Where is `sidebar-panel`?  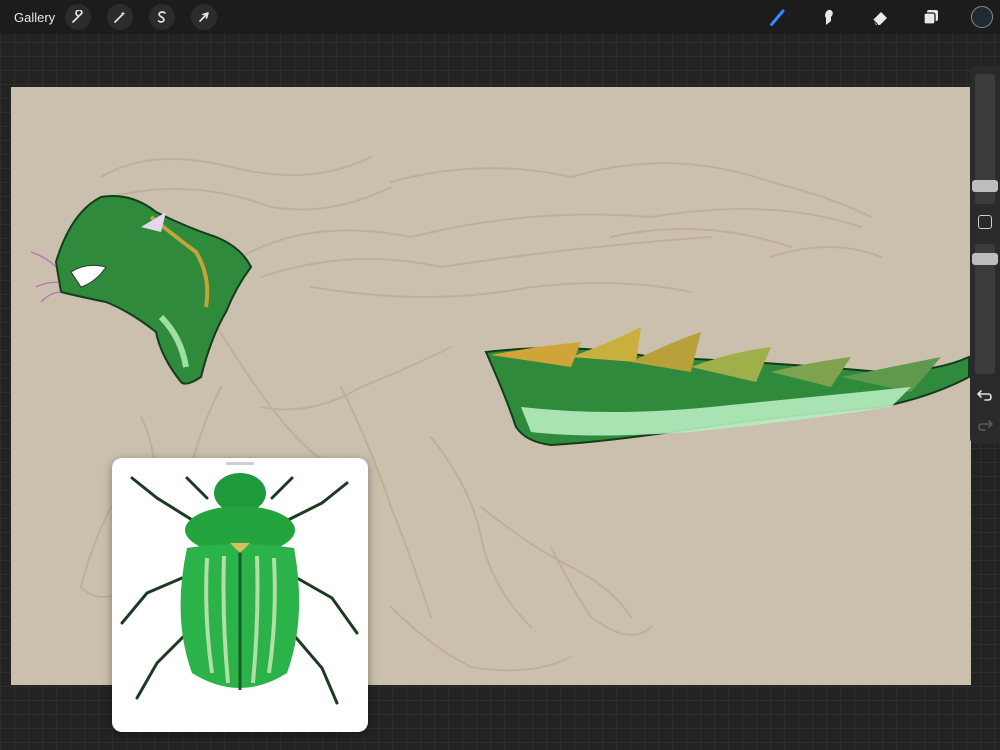
sidebar-panel is located at coordinates (985, 255).